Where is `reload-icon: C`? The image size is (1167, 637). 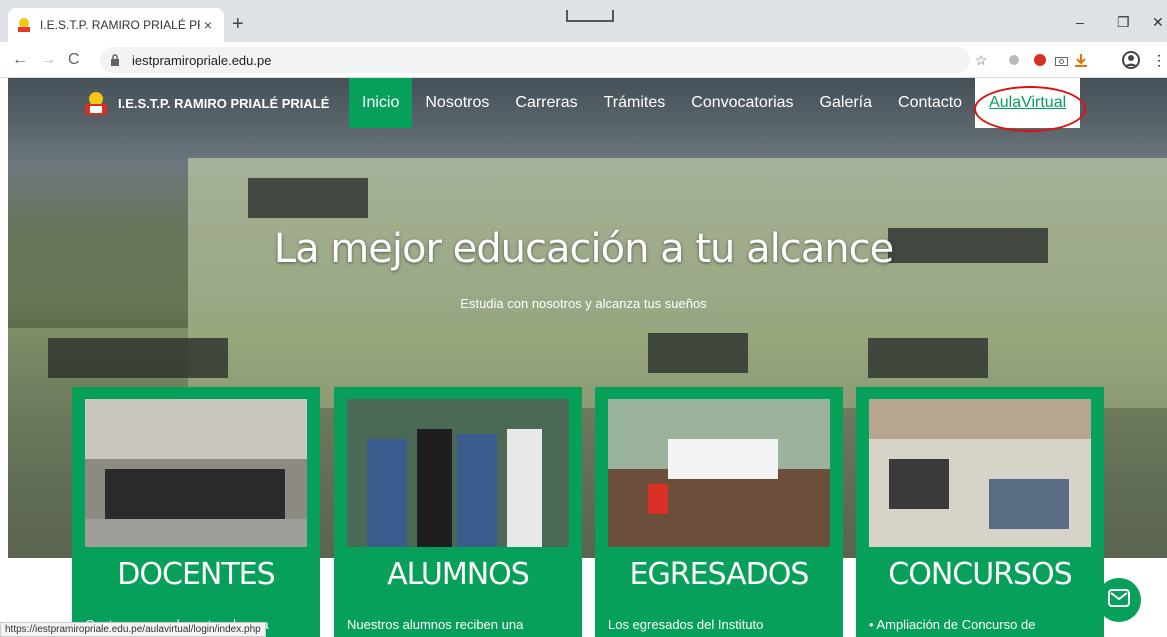
reload-icon: C is located at coordinates (74, 60).